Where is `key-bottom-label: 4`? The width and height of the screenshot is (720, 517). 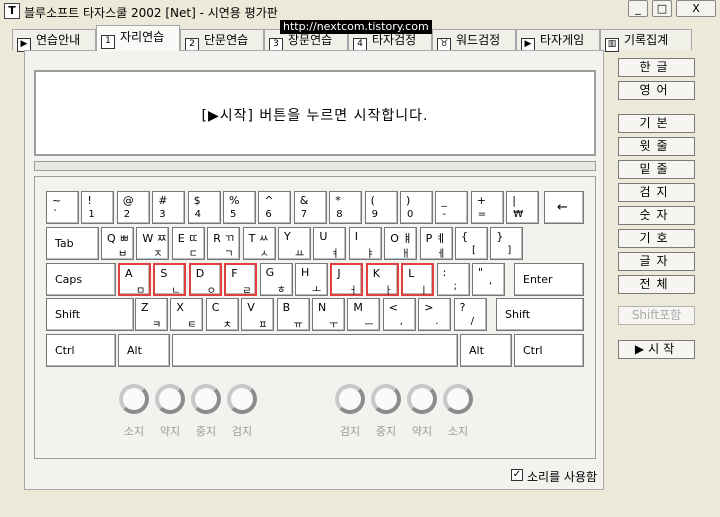 key-bottom-label: 4 is located at coordinates (197, 214).